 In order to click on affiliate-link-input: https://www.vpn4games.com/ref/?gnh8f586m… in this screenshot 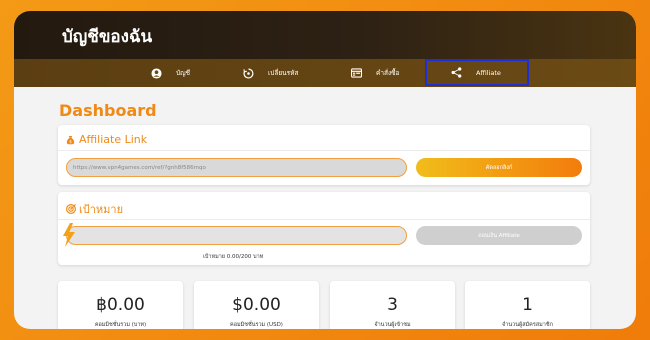, I will do `click(236, 167)`.